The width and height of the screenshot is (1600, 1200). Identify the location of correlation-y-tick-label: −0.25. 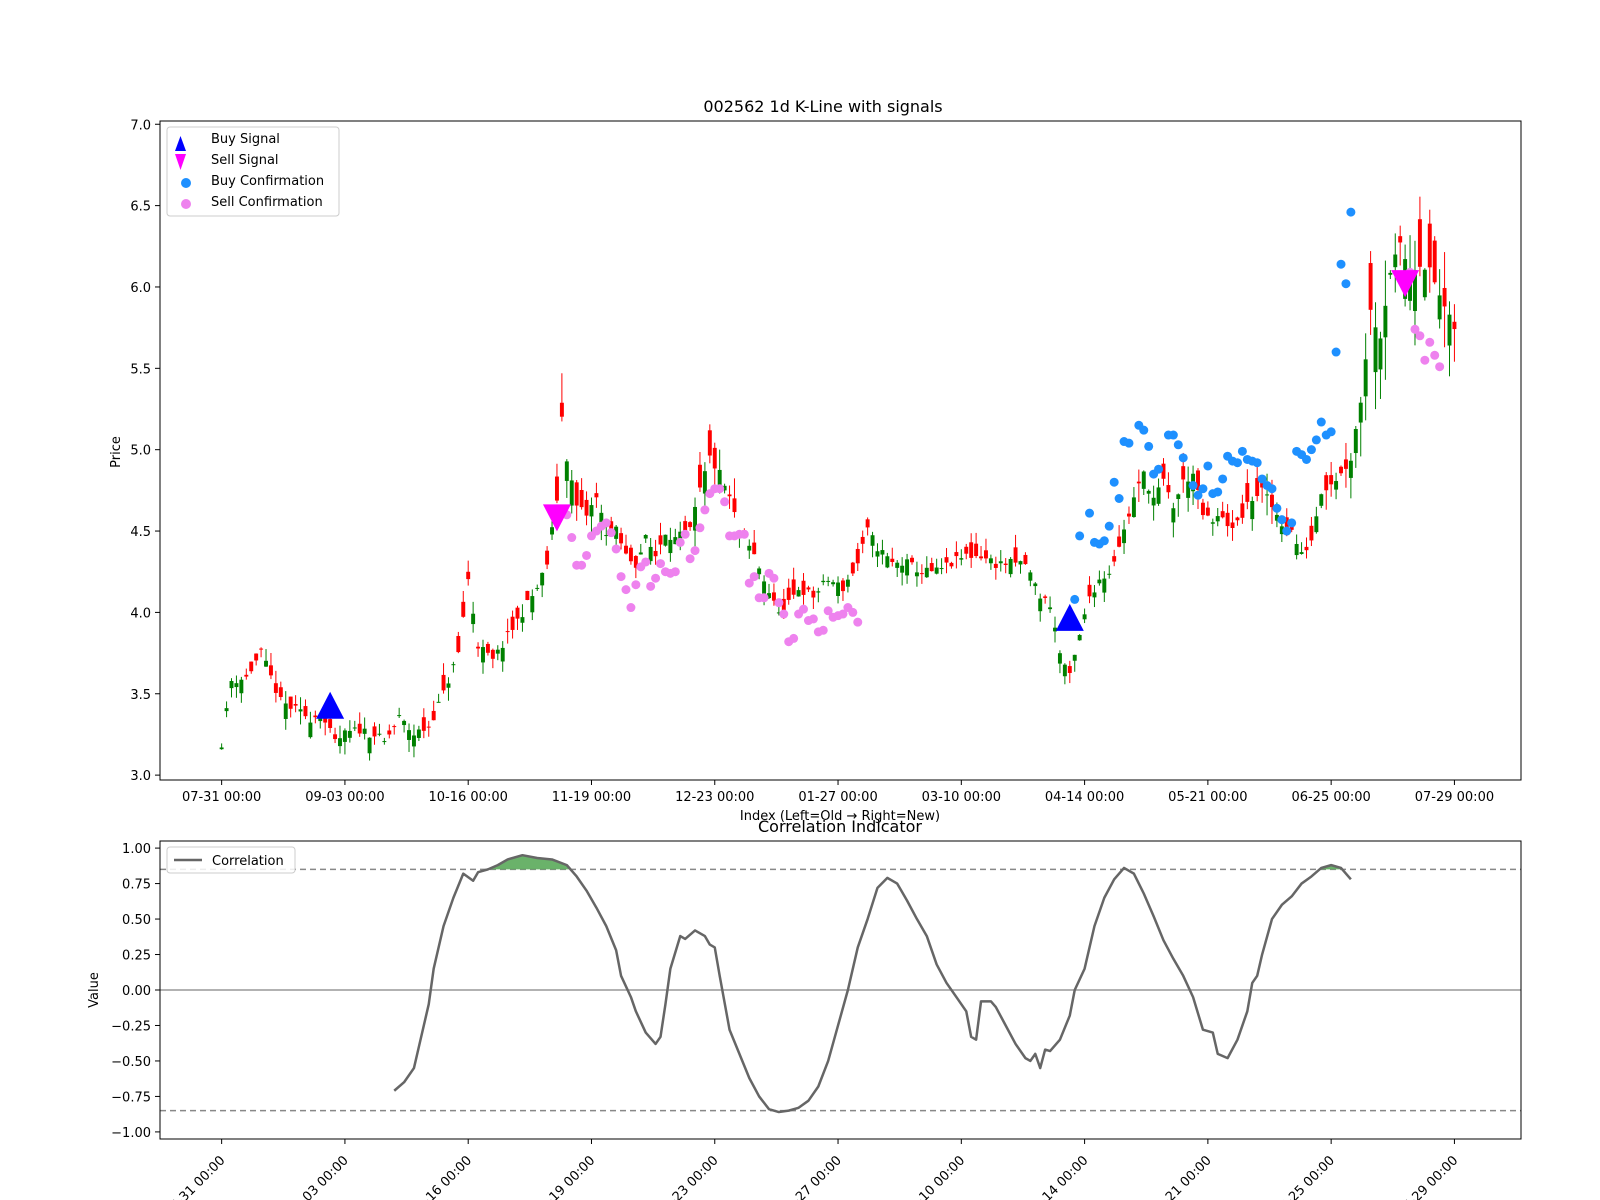
(131, 1026).